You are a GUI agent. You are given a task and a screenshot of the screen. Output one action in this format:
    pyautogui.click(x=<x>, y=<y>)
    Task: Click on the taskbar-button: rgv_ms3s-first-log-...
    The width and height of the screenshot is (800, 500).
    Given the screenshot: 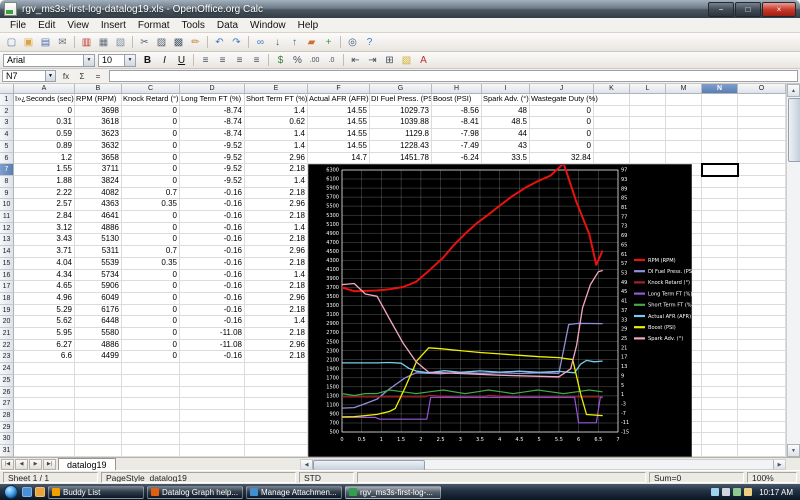 What is the action you would take?
    pyautogui.click(x=393, y=492)
    